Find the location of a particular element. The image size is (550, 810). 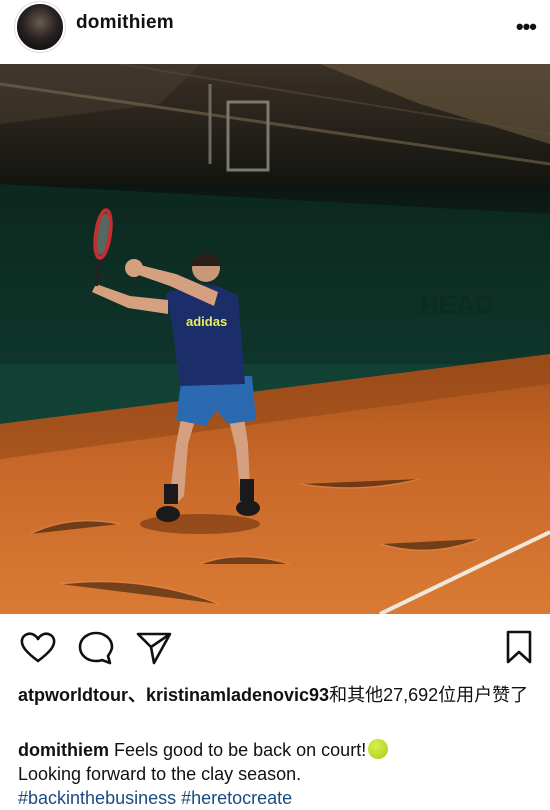

liked-by-users: atpworldtour、kristinamladenovic93 is located at coordinates (173, 695).